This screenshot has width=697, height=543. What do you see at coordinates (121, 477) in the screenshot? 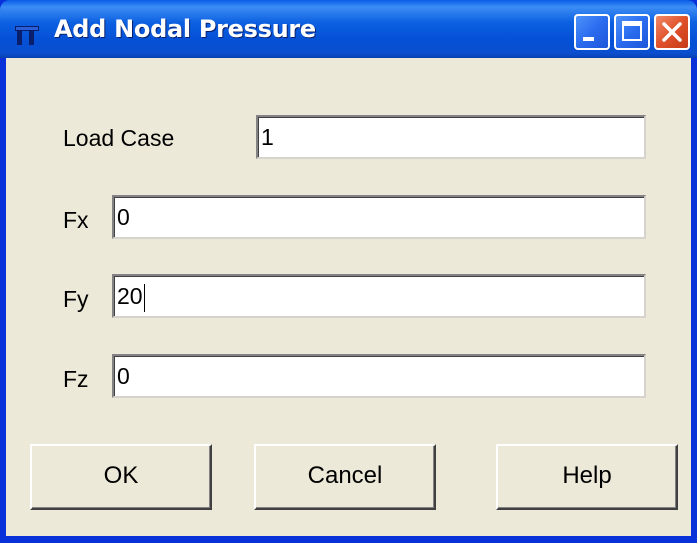
I see `ok-button: OK` at bounding box center [121, 477].